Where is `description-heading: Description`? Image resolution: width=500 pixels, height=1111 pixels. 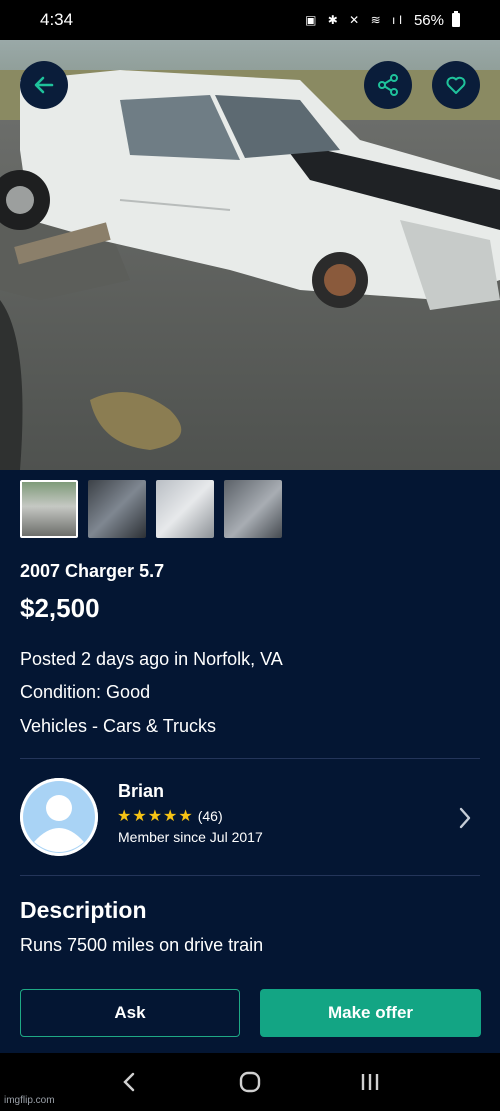 description-heading: Description is located at coordinates (83, 910).